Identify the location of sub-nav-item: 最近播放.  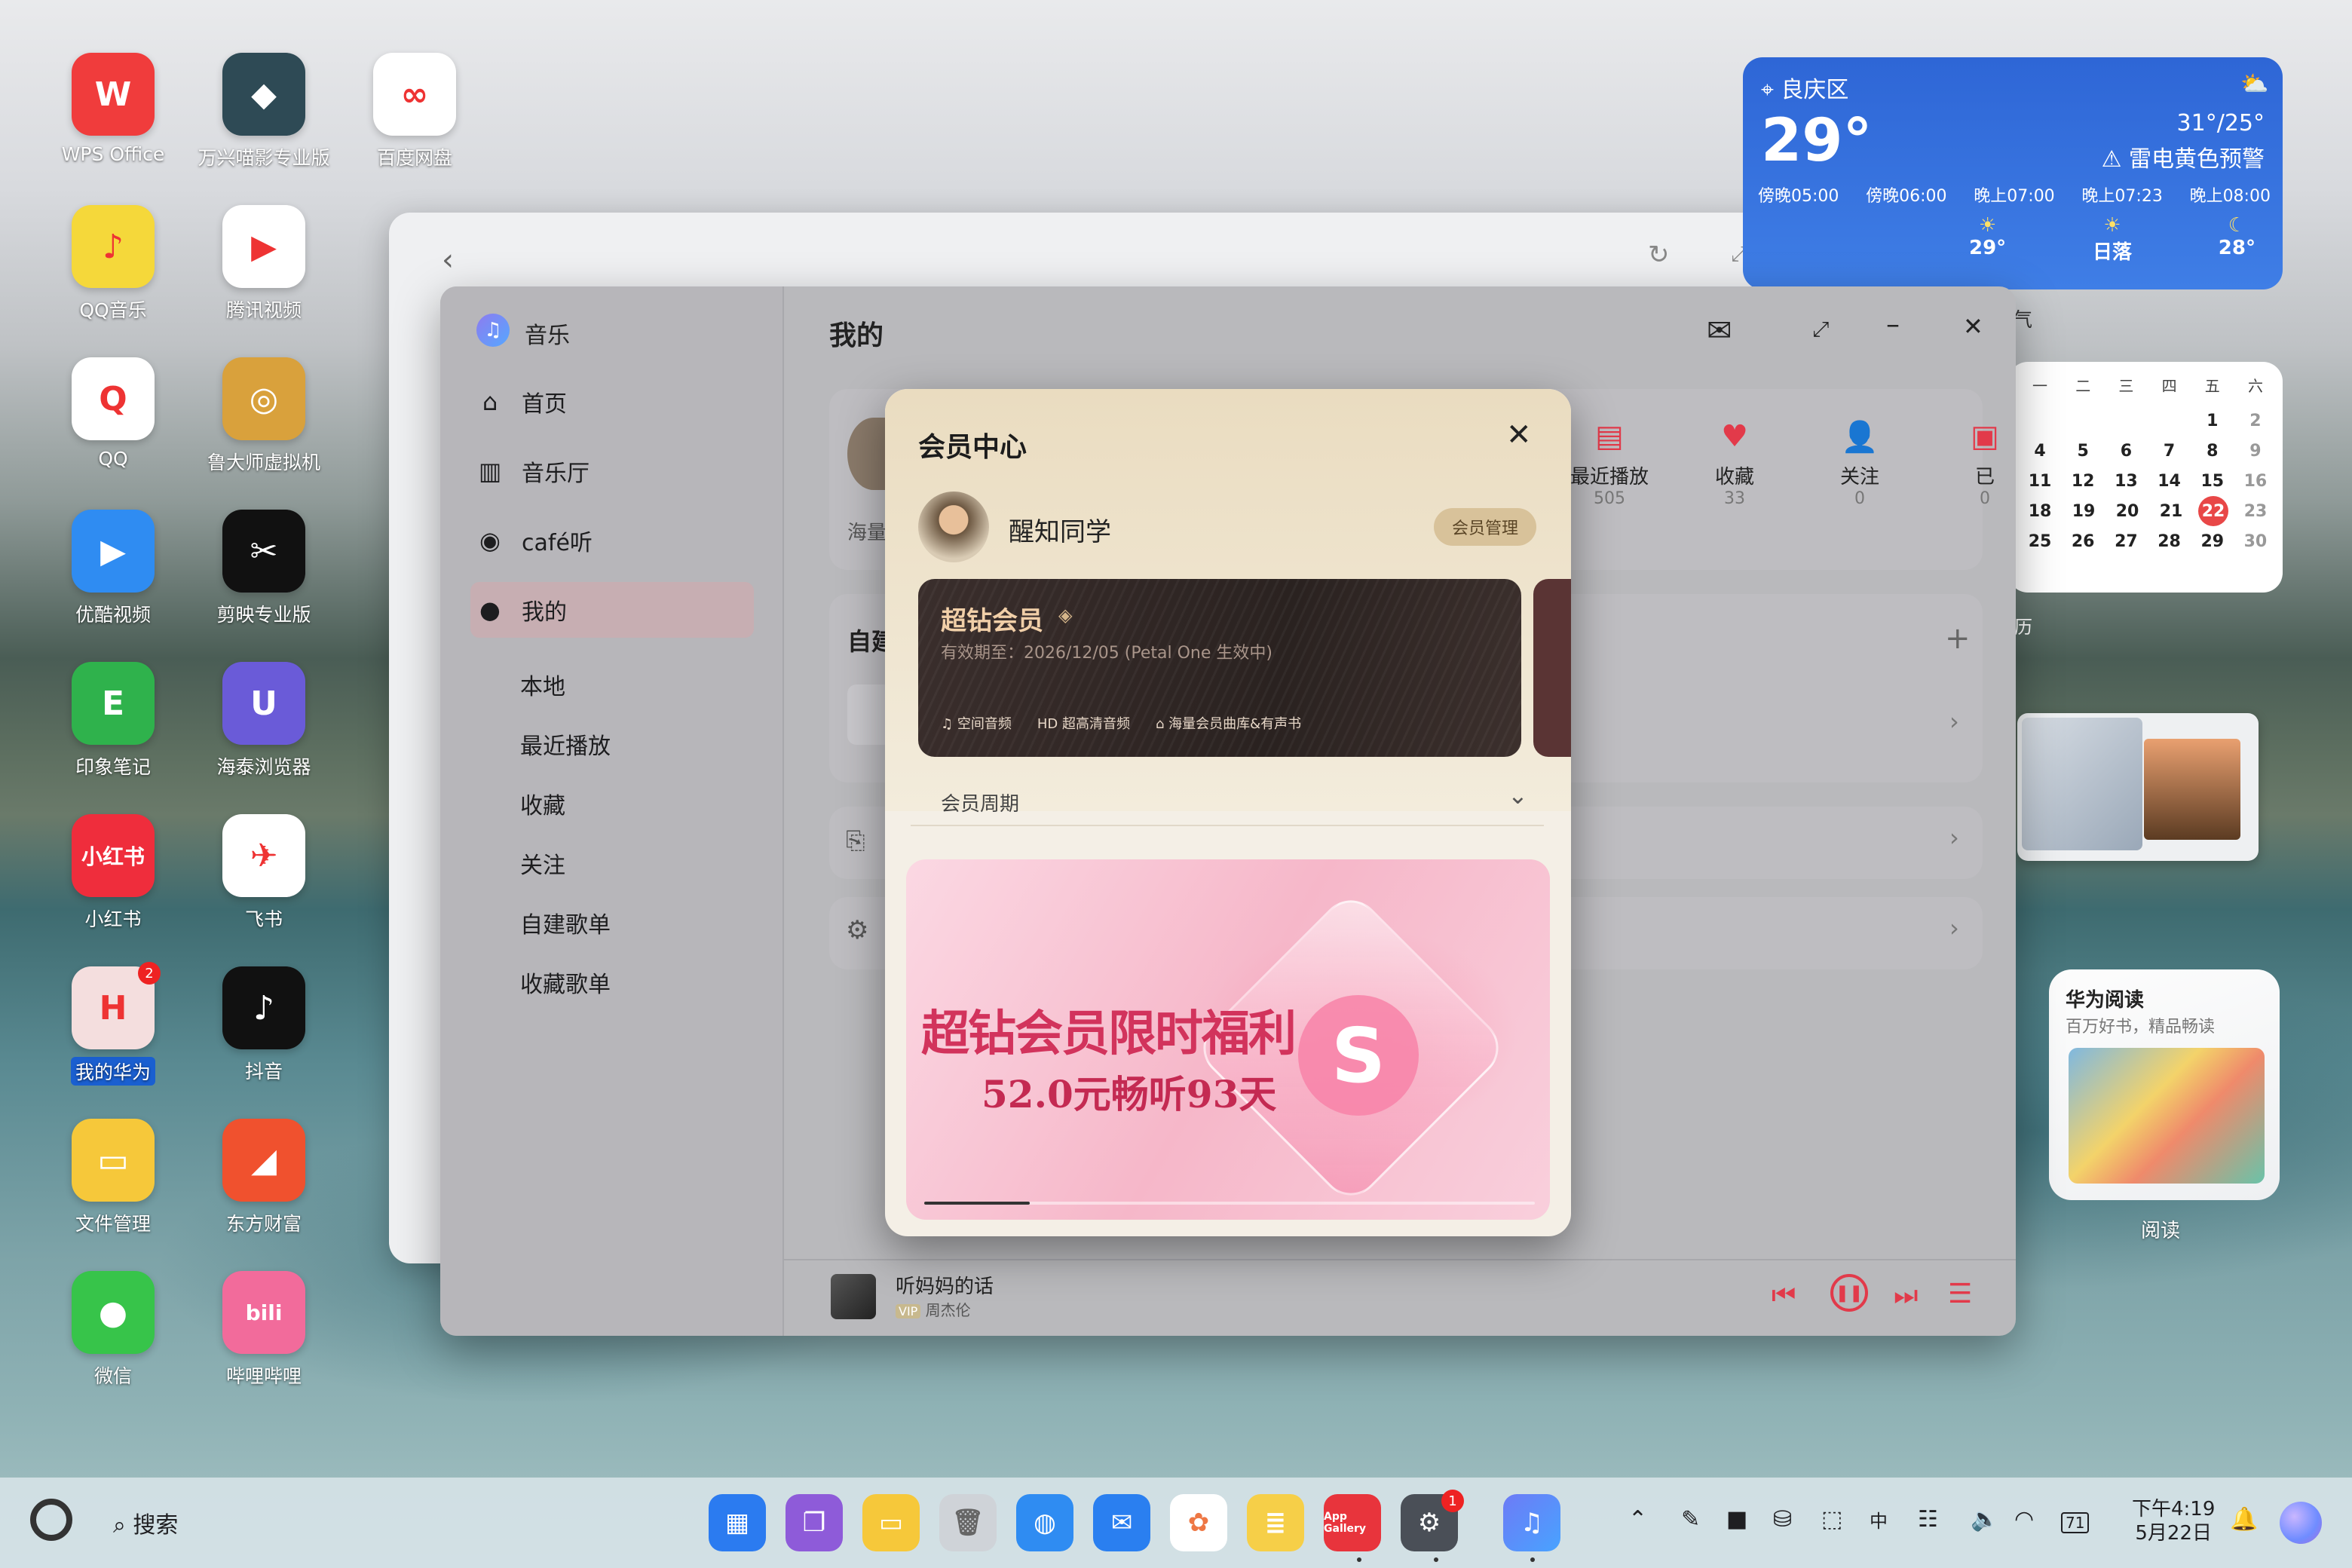
(565, 744).